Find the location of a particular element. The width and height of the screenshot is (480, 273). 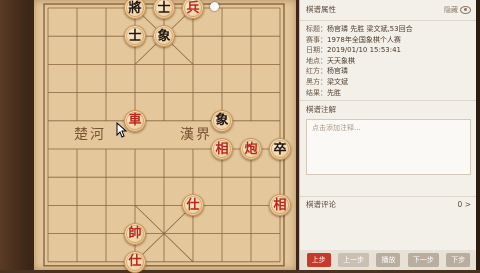

property-value: 杨官璘 is located at coordinates (337, 71).